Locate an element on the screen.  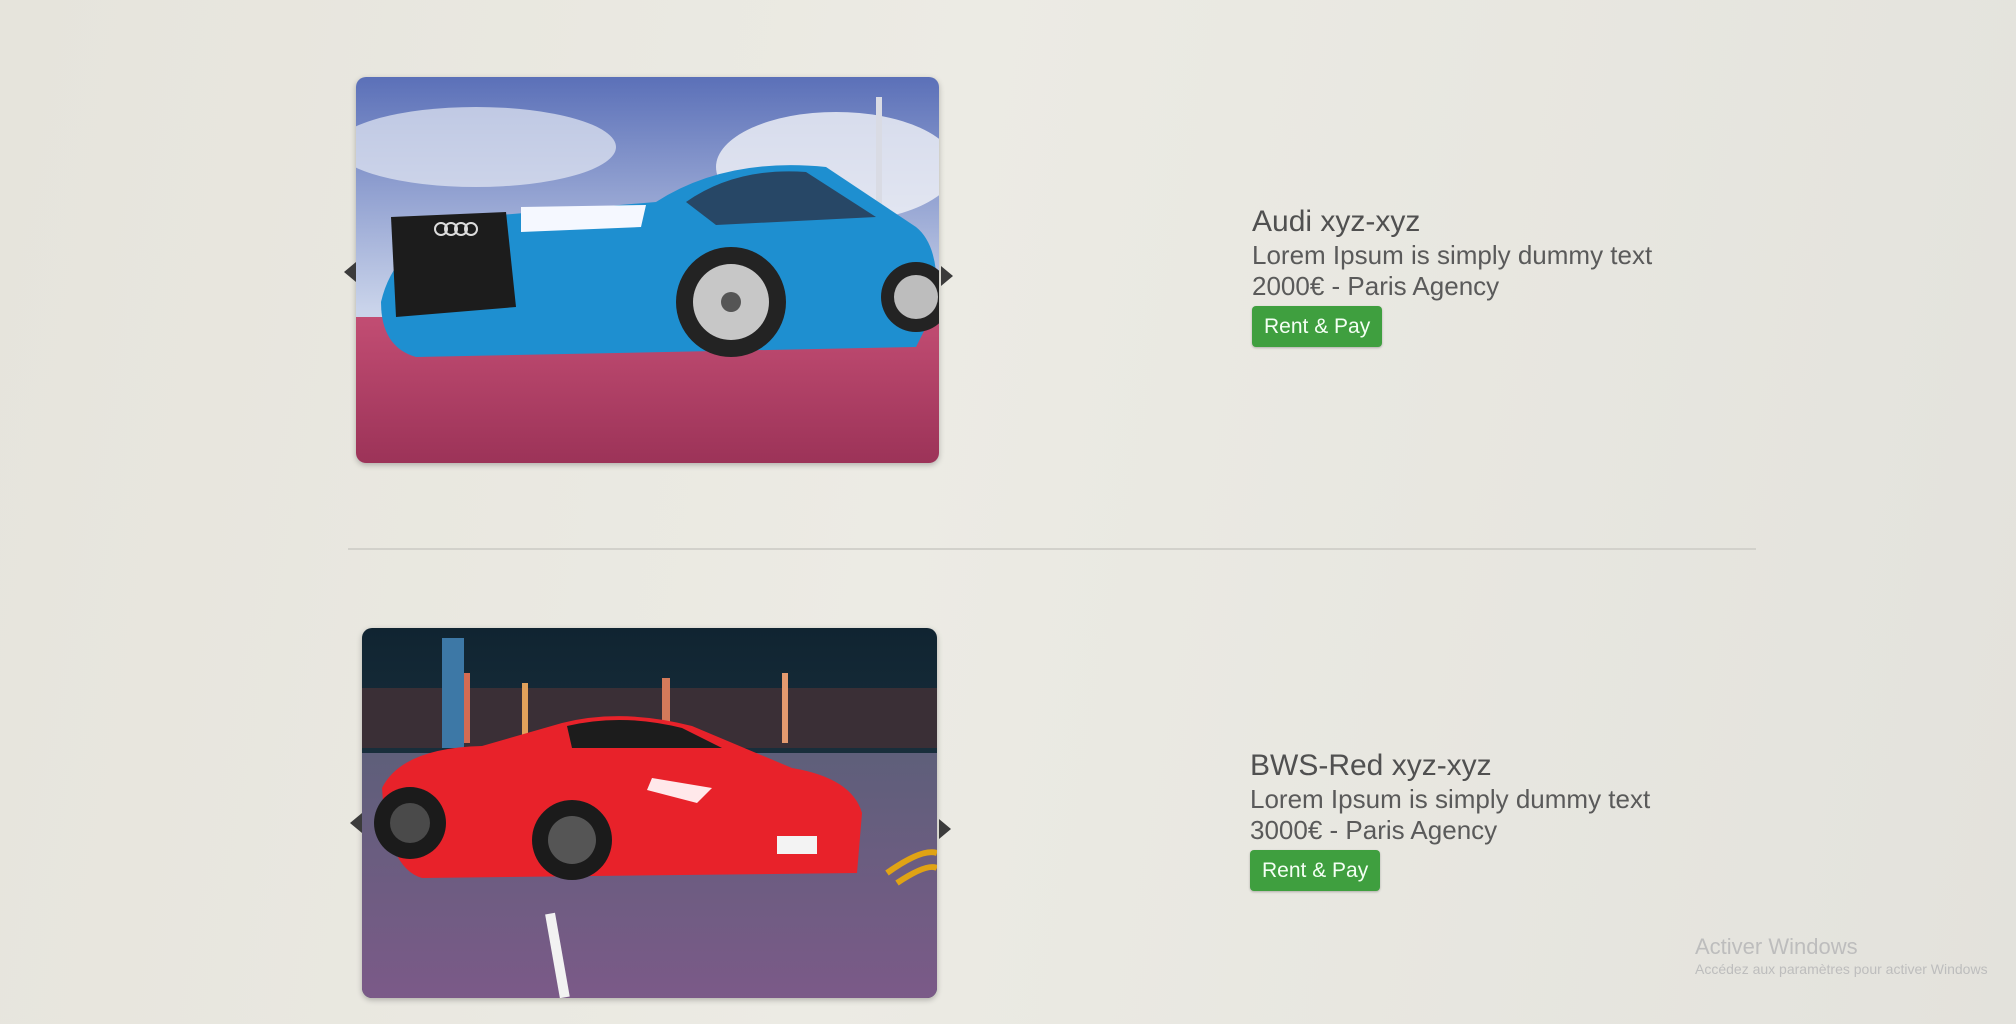
car-photo-ferrari is located at coordinates (649, 813).